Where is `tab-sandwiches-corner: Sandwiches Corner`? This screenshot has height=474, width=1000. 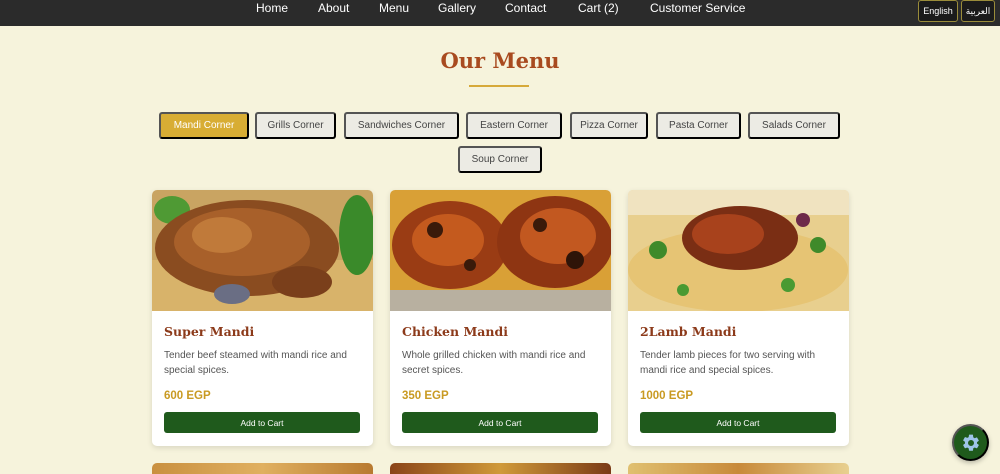
tab-sandwiches-corner: Sandwiches Corner is located at coordinates (401, 125).